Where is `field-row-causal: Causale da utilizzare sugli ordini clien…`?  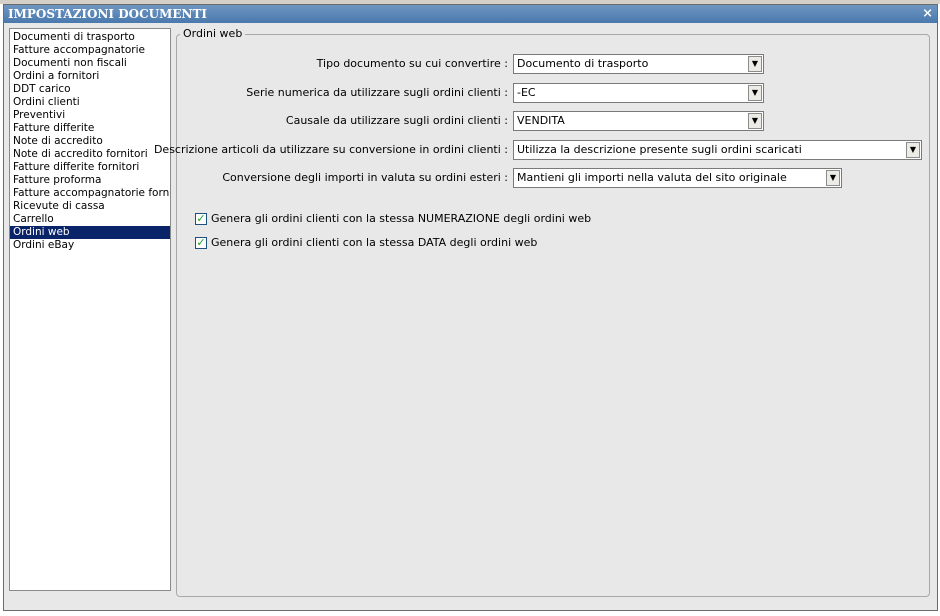 field-row-causal: Causale da utilizzare sugli ordini clien… is located at coordinates (342, 121).